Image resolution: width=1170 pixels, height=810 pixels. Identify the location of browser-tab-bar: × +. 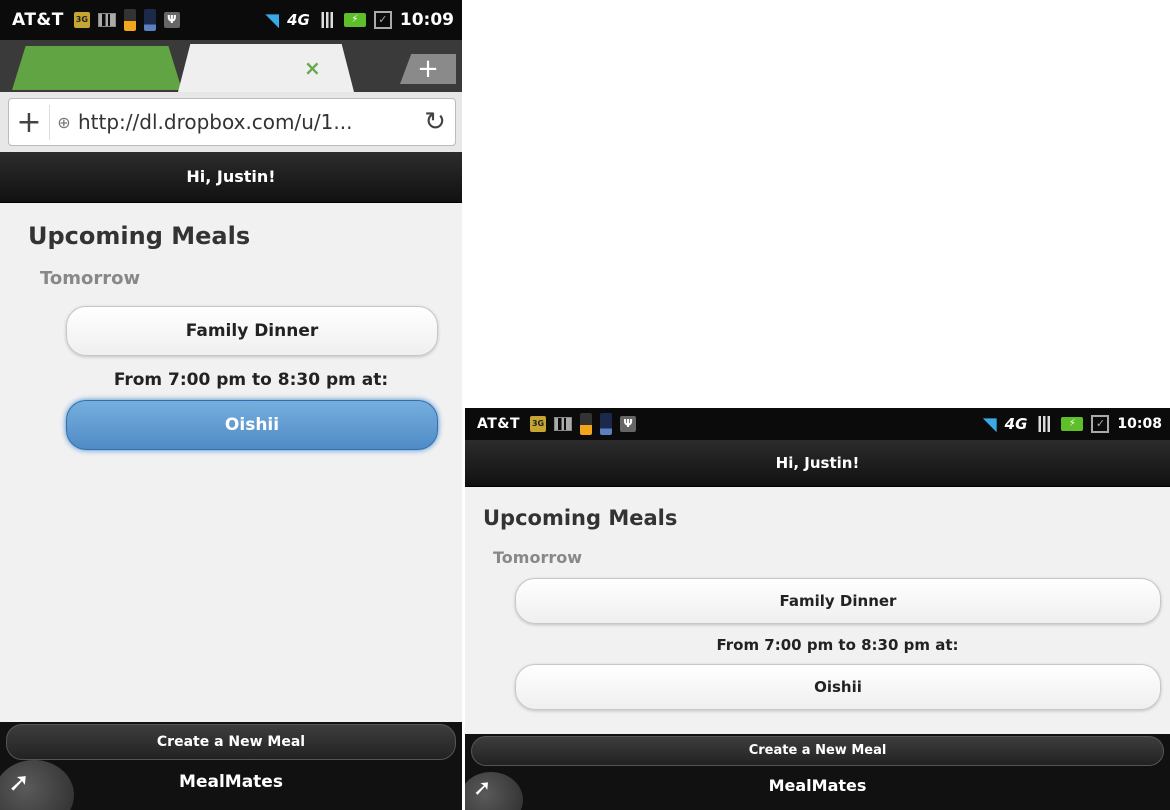
(231, 66).